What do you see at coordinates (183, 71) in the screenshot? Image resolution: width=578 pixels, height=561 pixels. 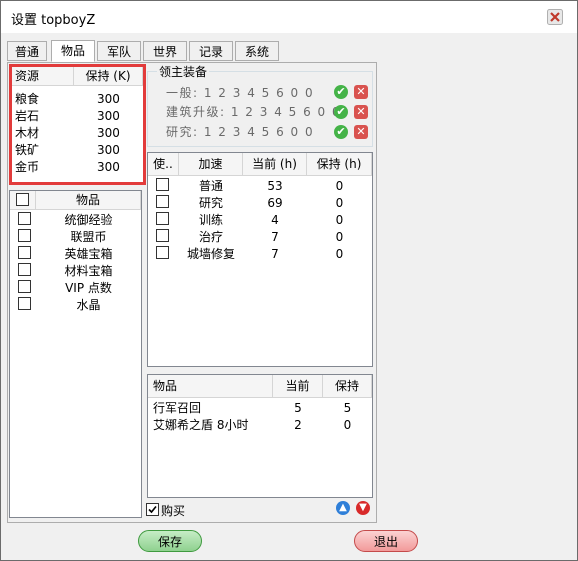 I see `lord-equipment-legend: 领主装备` at bounding box center [183, 71].